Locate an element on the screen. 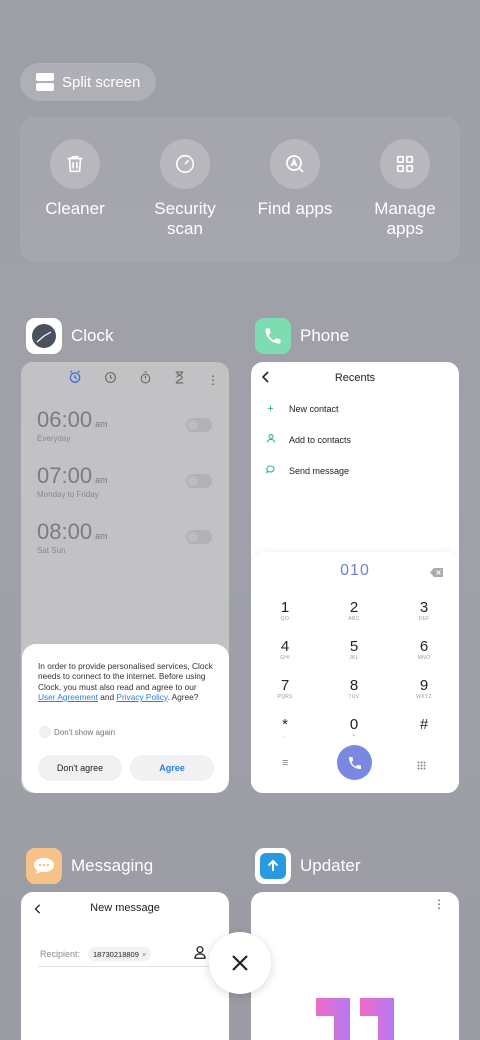 This screenshot has height=1040, width=480. split-screen-label: Split screen is located at coordinates (101, 82).